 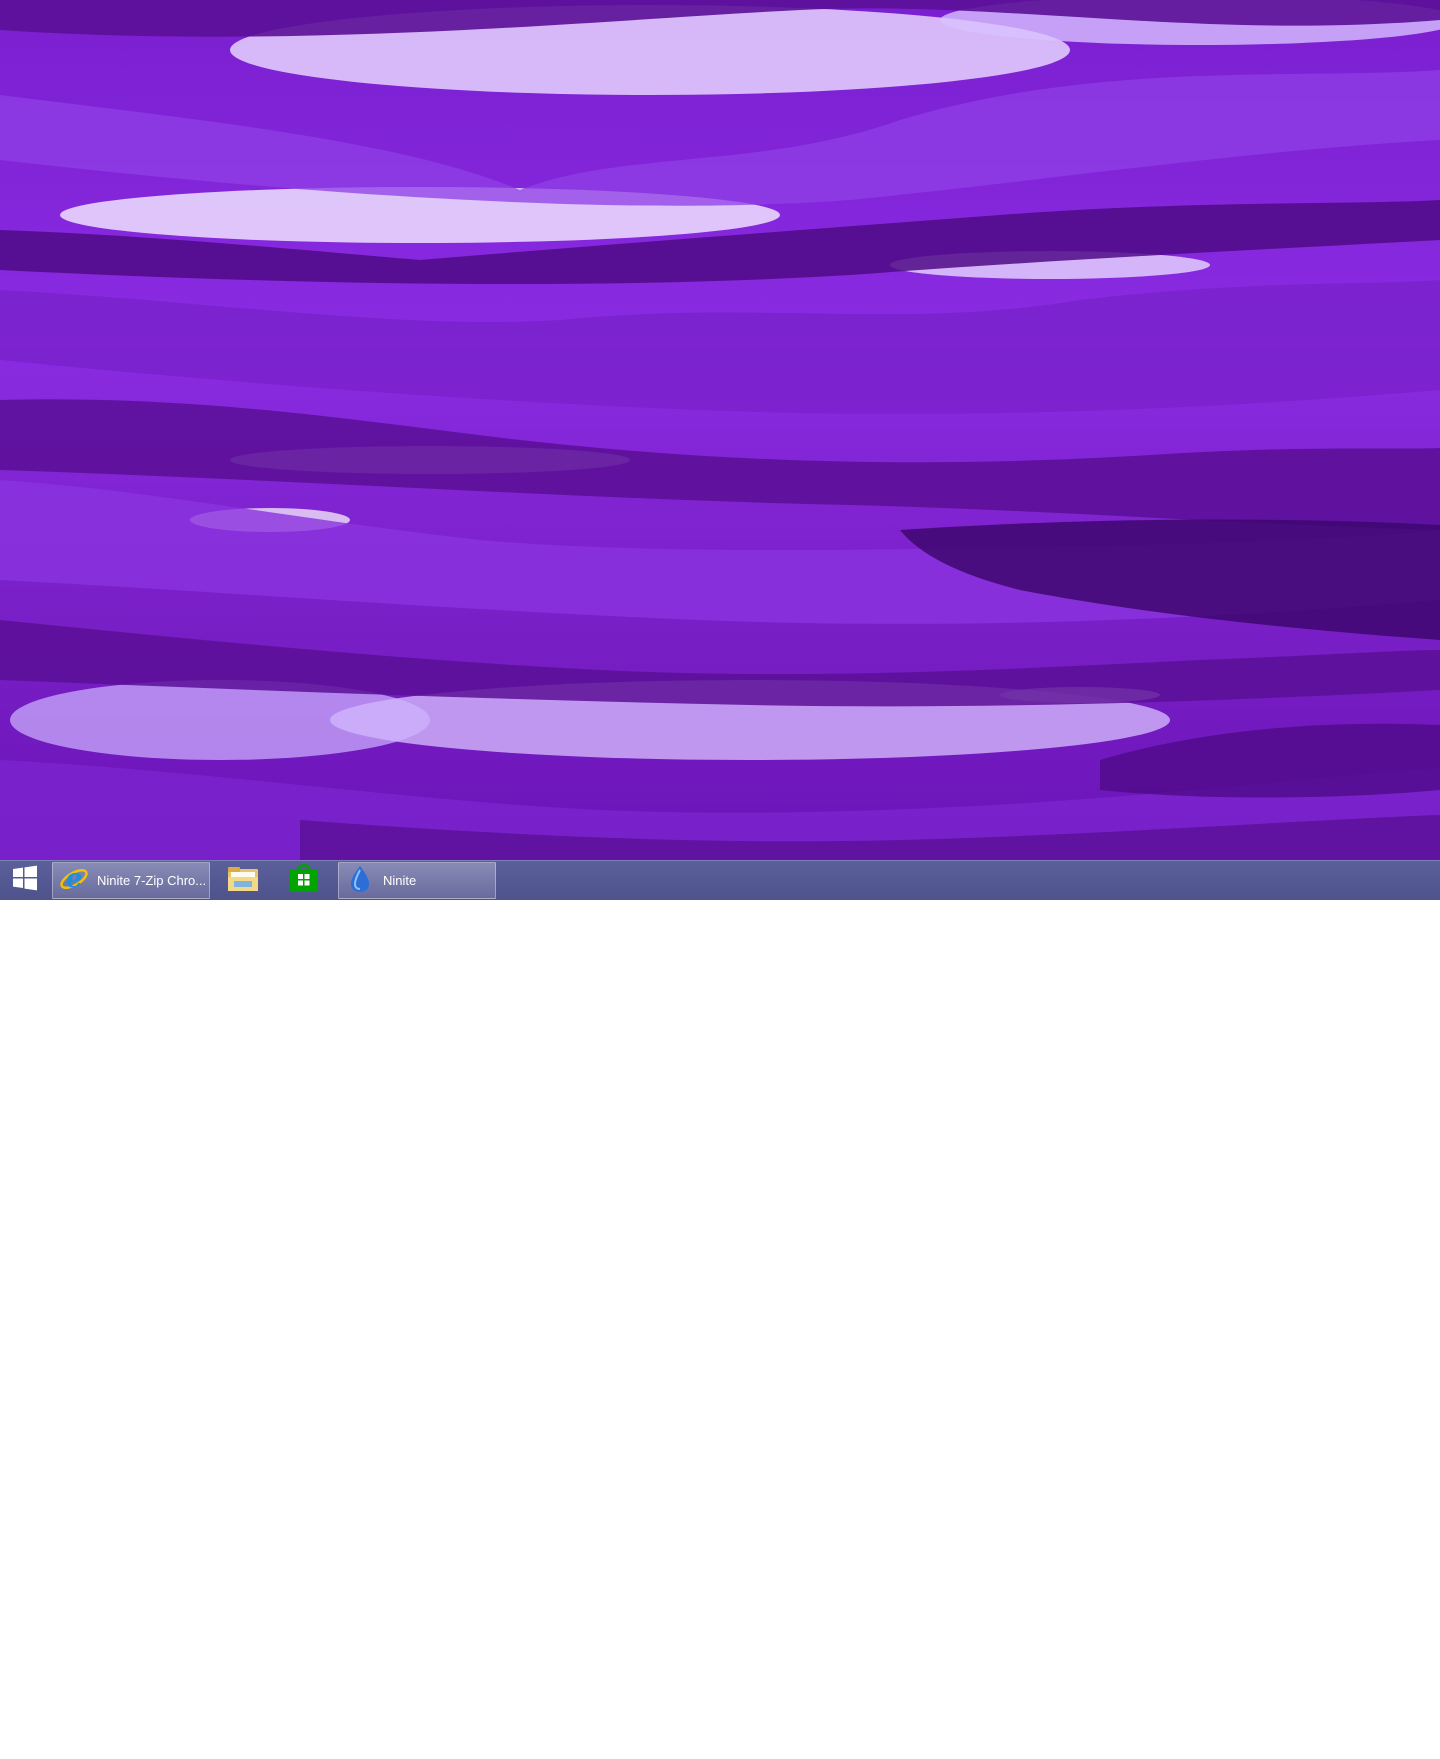 What do you see at coordinates (400, 880) in the screenshot?
I see `taskbar-item-label: Ninite` at bounding box center [400, 880].